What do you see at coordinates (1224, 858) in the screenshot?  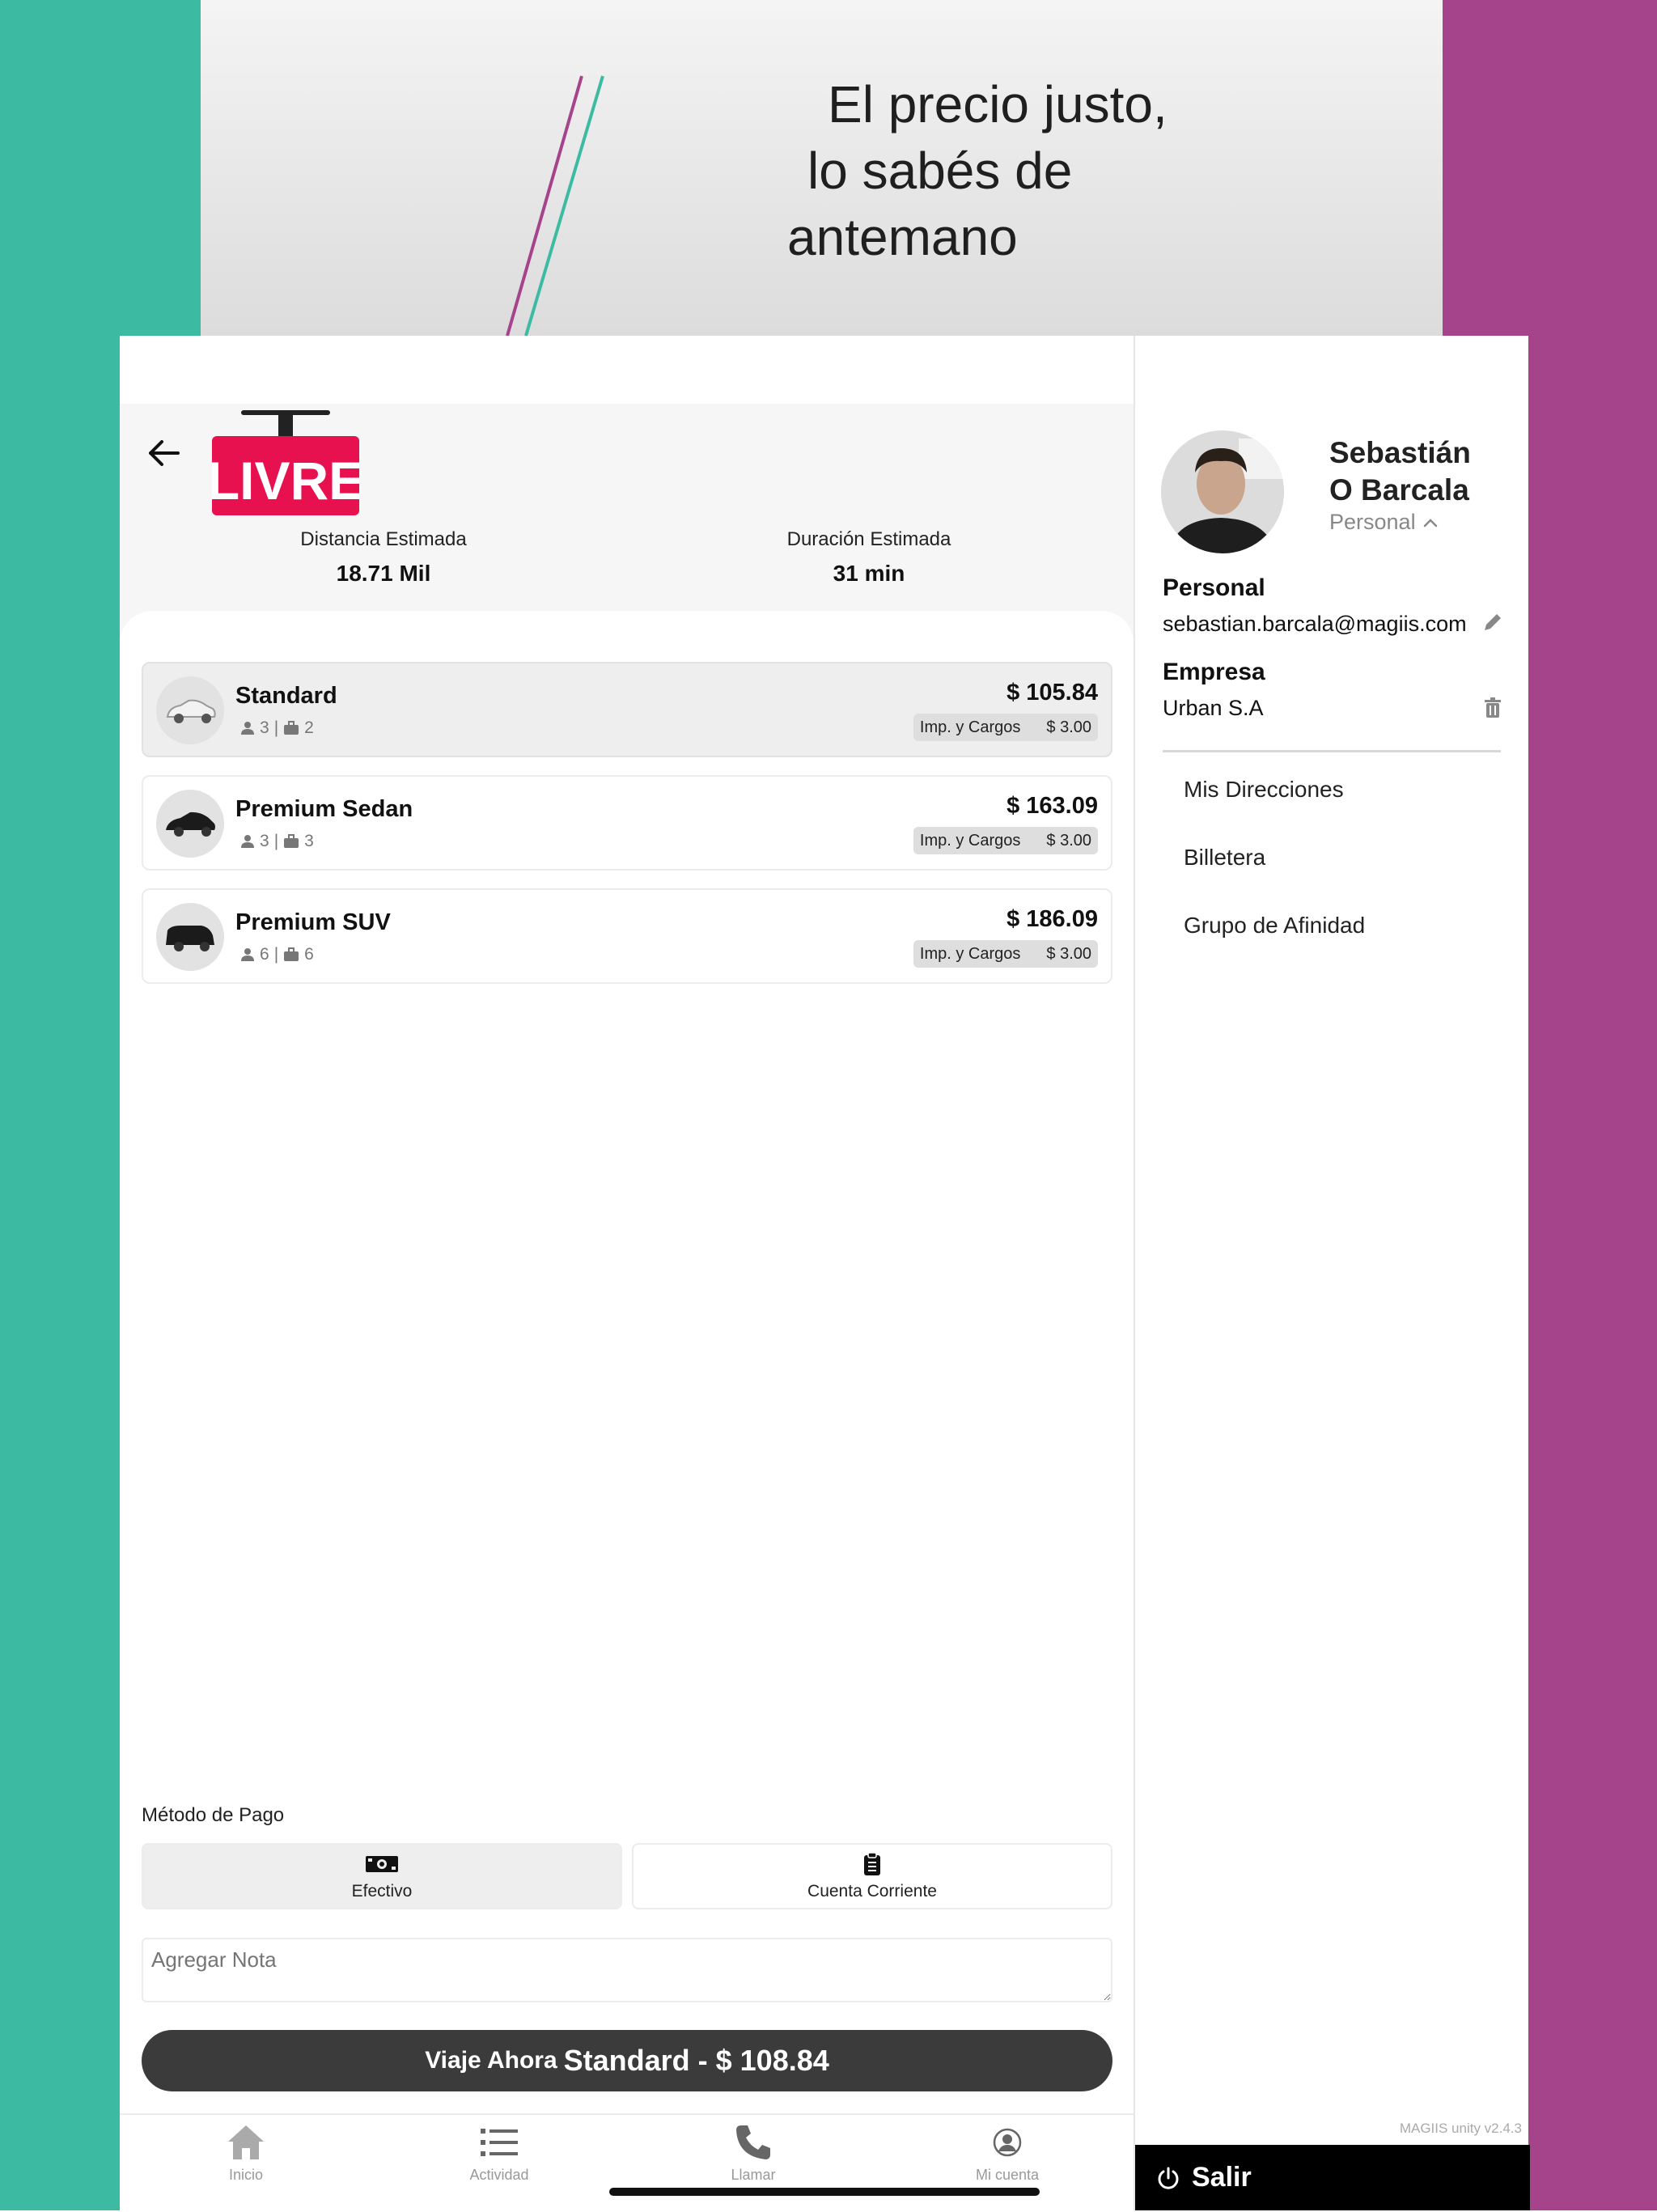 I see `menu-item-billetera: Billetera` at bounding box center [1224, 858].